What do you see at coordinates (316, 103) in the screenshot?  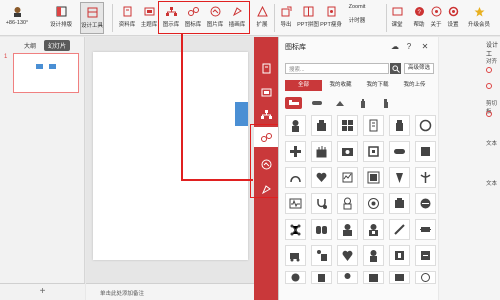 I see `capsule-icon` at bounding box center [316, 103].